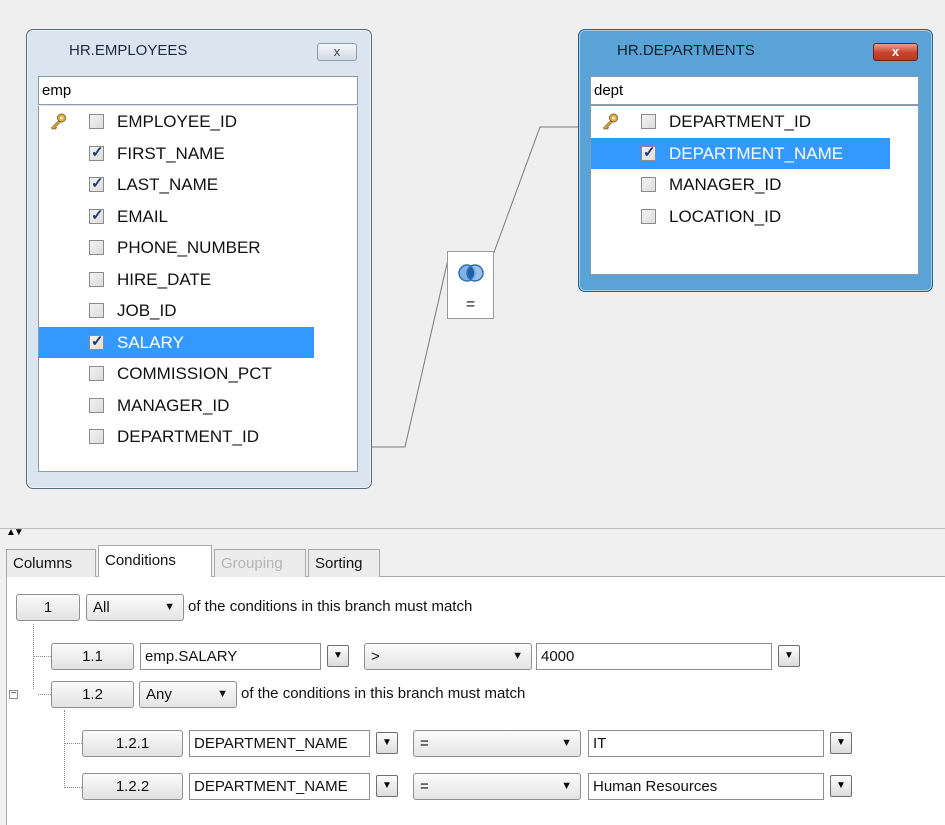 The width and height of the screenshot is (945, 825). I want to click on dept-column-row: MANAGER_ID, so click(754, 184).